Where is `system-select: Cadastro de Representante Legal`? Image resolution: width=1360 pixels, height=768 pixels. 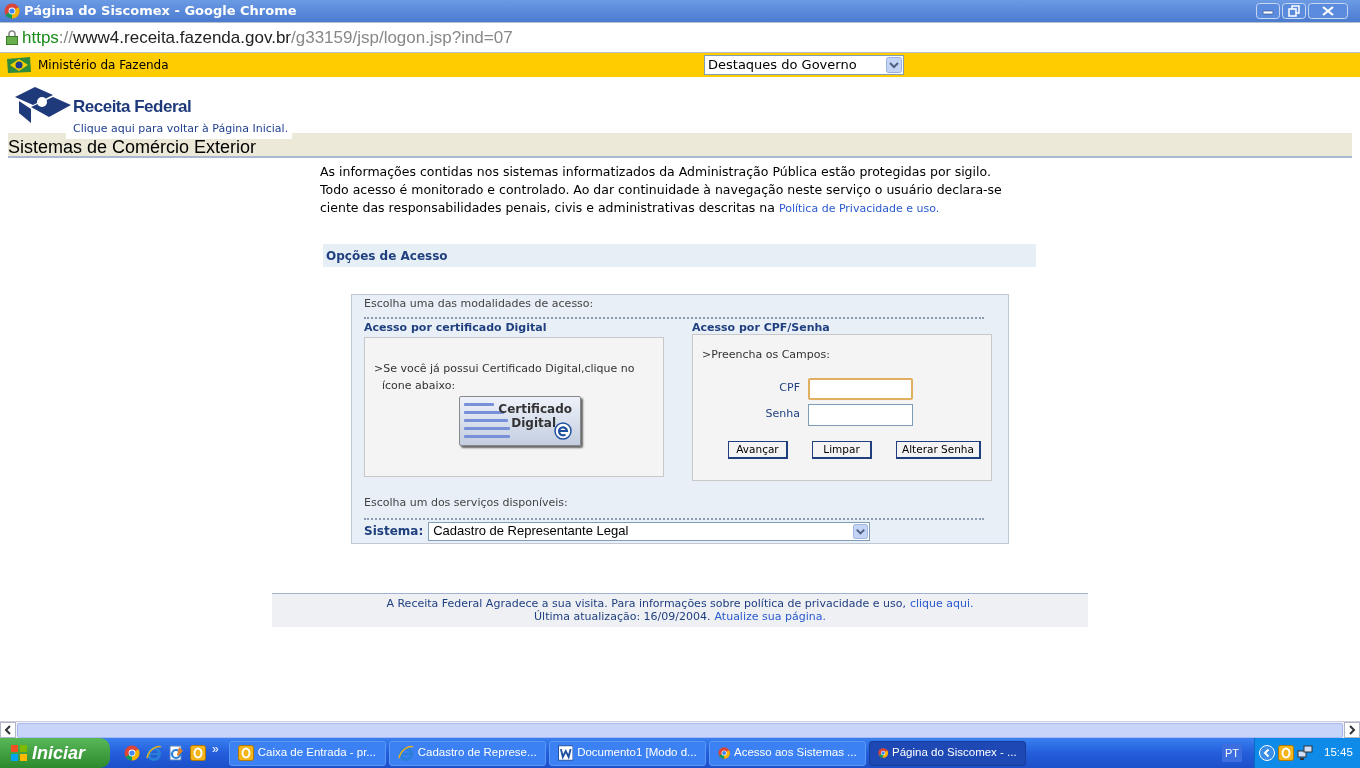
system-select: Cadastro de Representante Legal is located at coordinates (649, 531).